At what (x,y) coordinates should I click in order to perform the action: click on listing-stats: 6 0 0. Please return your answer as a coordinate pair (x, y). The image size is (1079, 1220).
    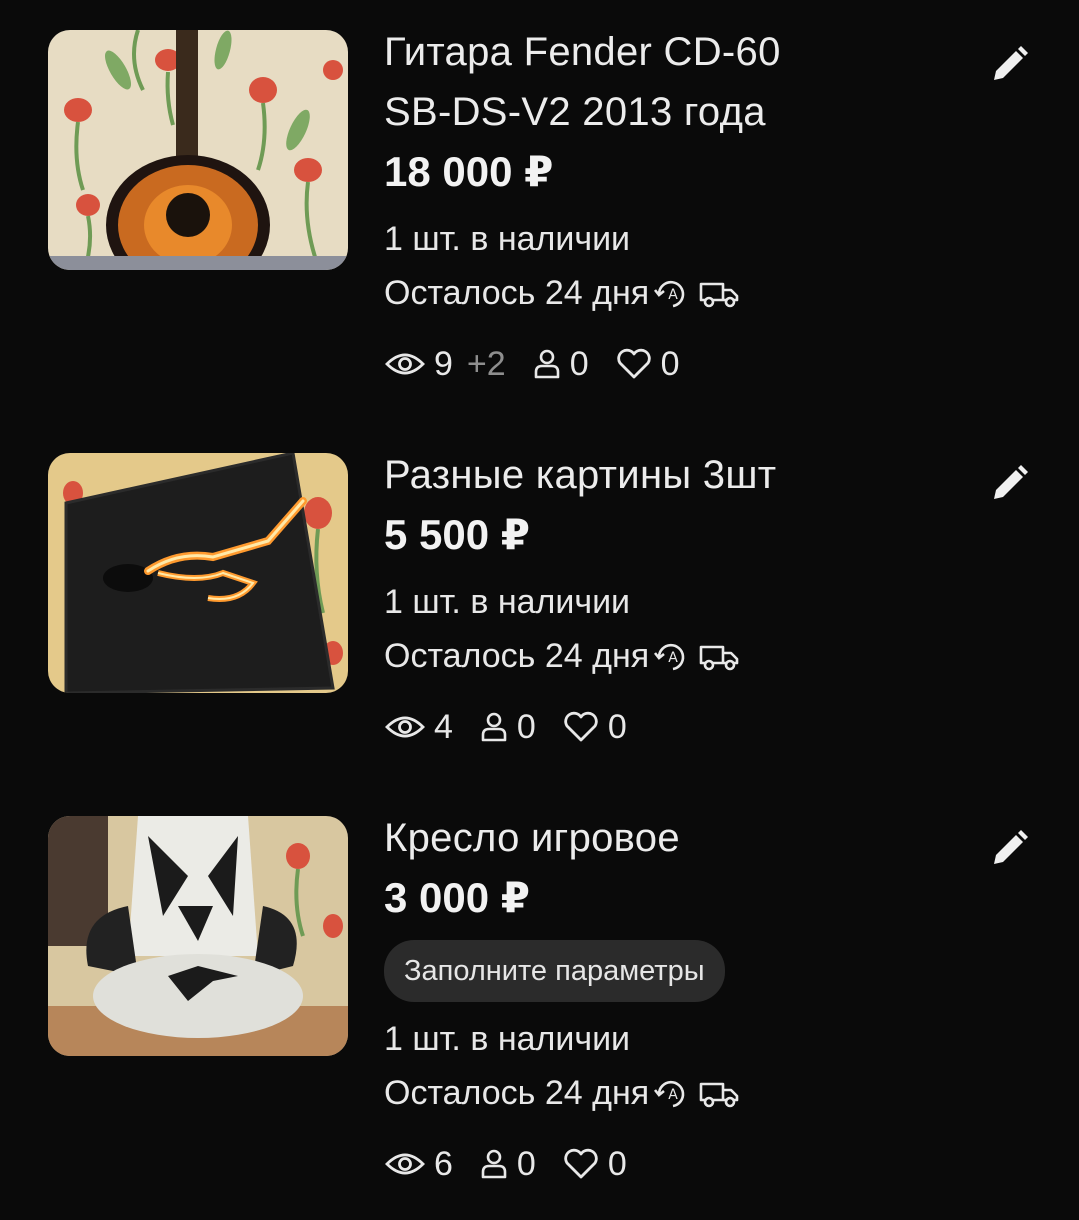
    Looking at the image, I should click on (674, 1164).